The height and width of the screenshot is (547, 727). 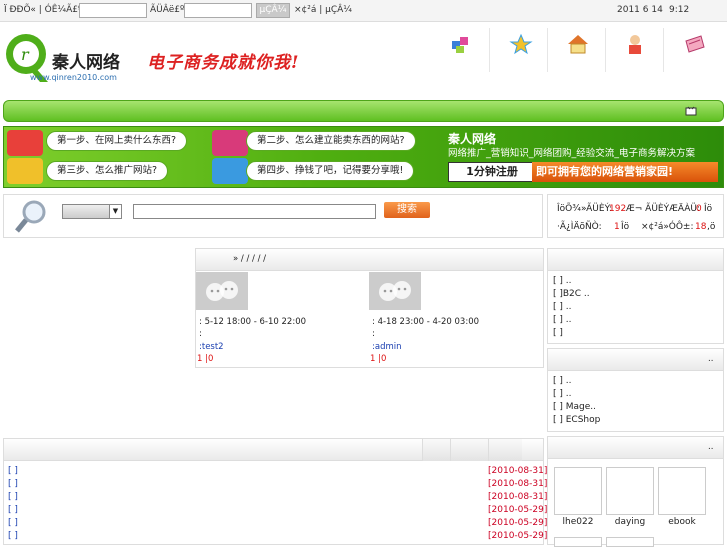 What do you see at coordinates (113, 10) in the screenshot?
I see `username-input` at bounding box center [113, 10].